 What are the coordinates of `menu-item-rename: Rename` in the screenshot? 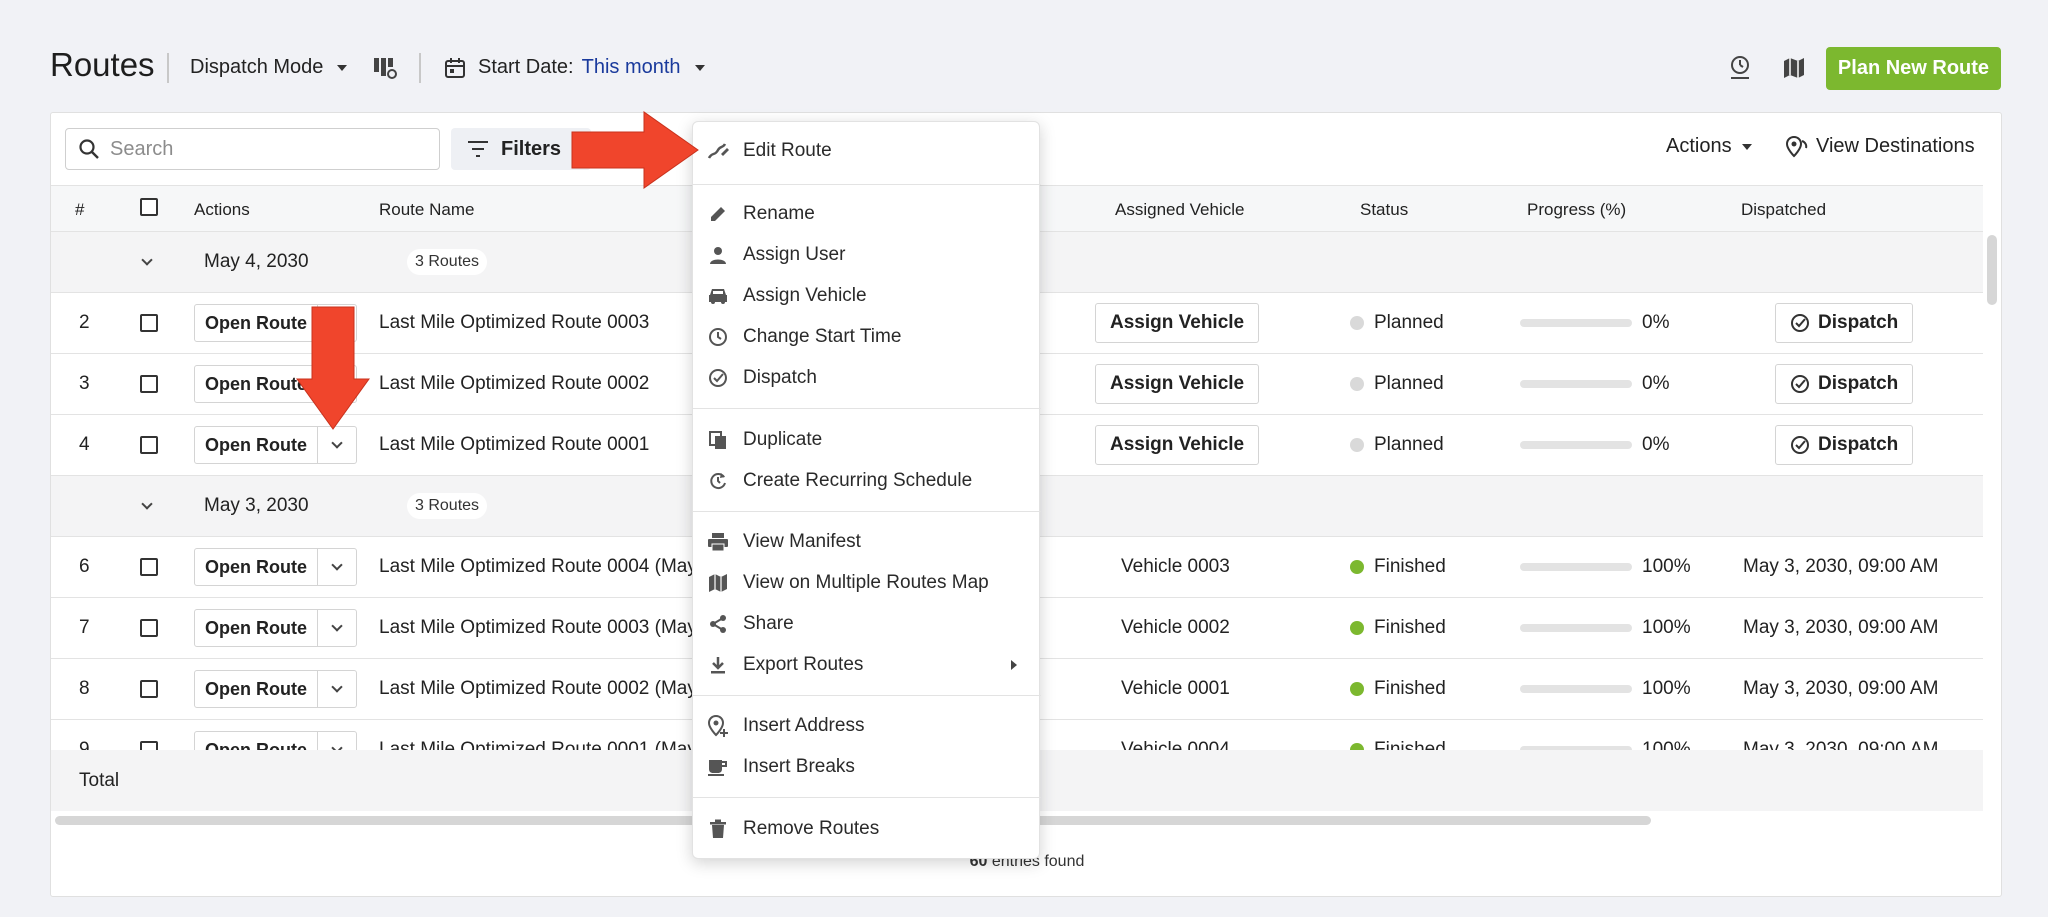 It's located at (867, 214).